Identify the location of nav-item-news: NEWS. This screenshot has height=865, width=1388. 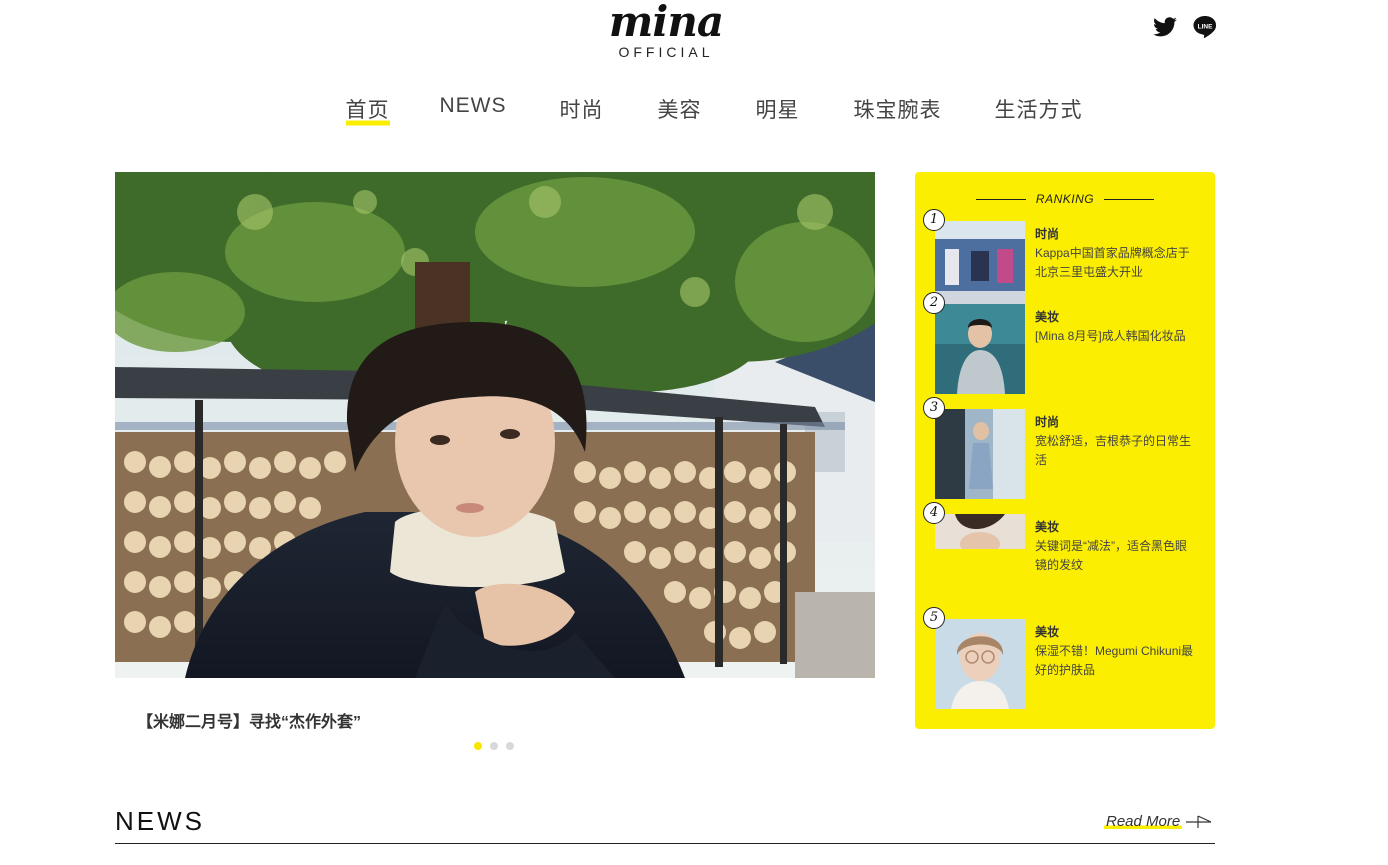
(473, 111).